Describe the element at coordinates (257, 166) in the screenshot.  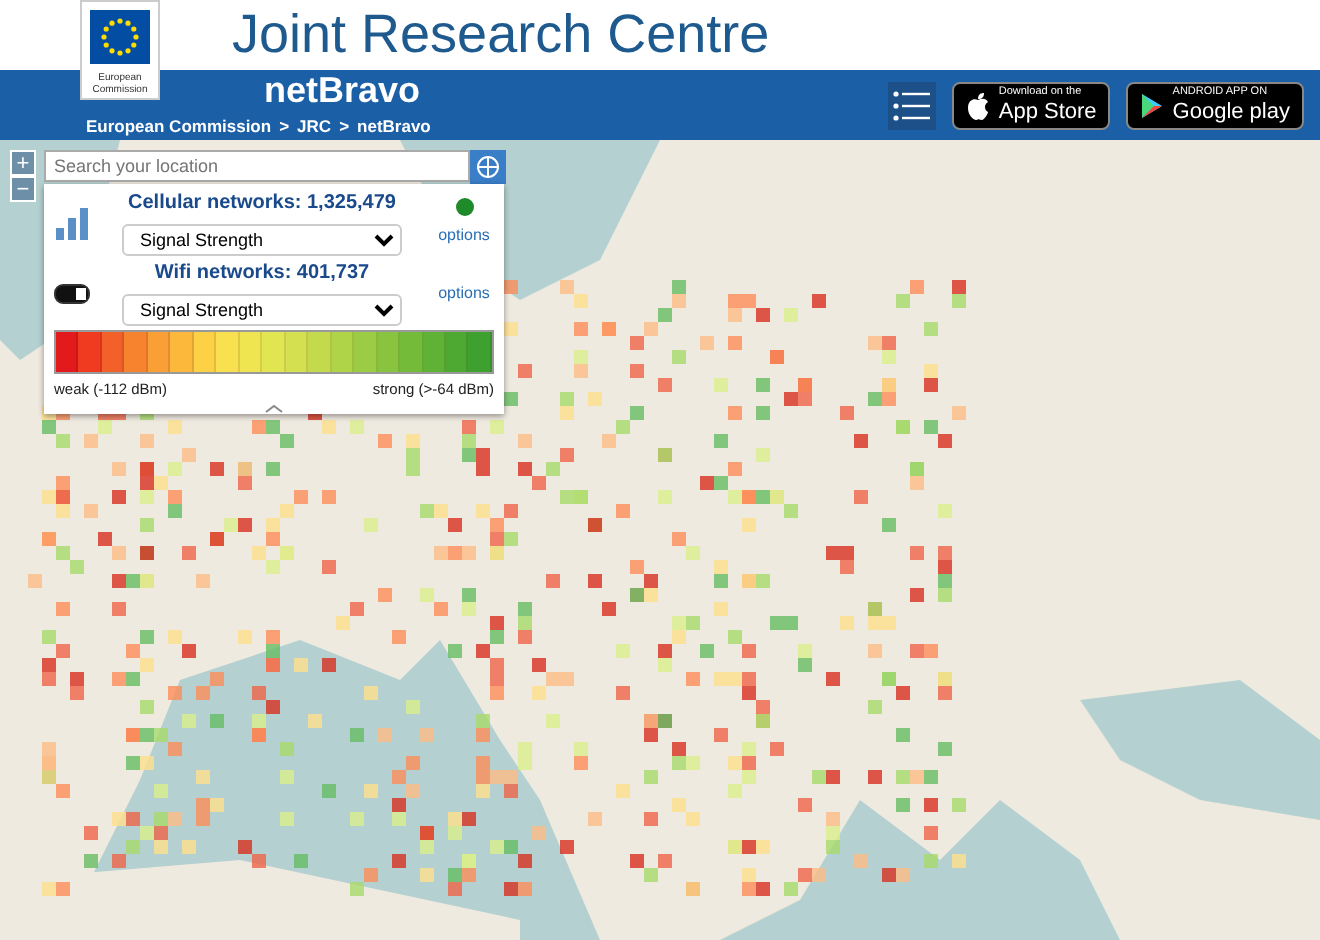
I see `search-field: Search your location` at that location.